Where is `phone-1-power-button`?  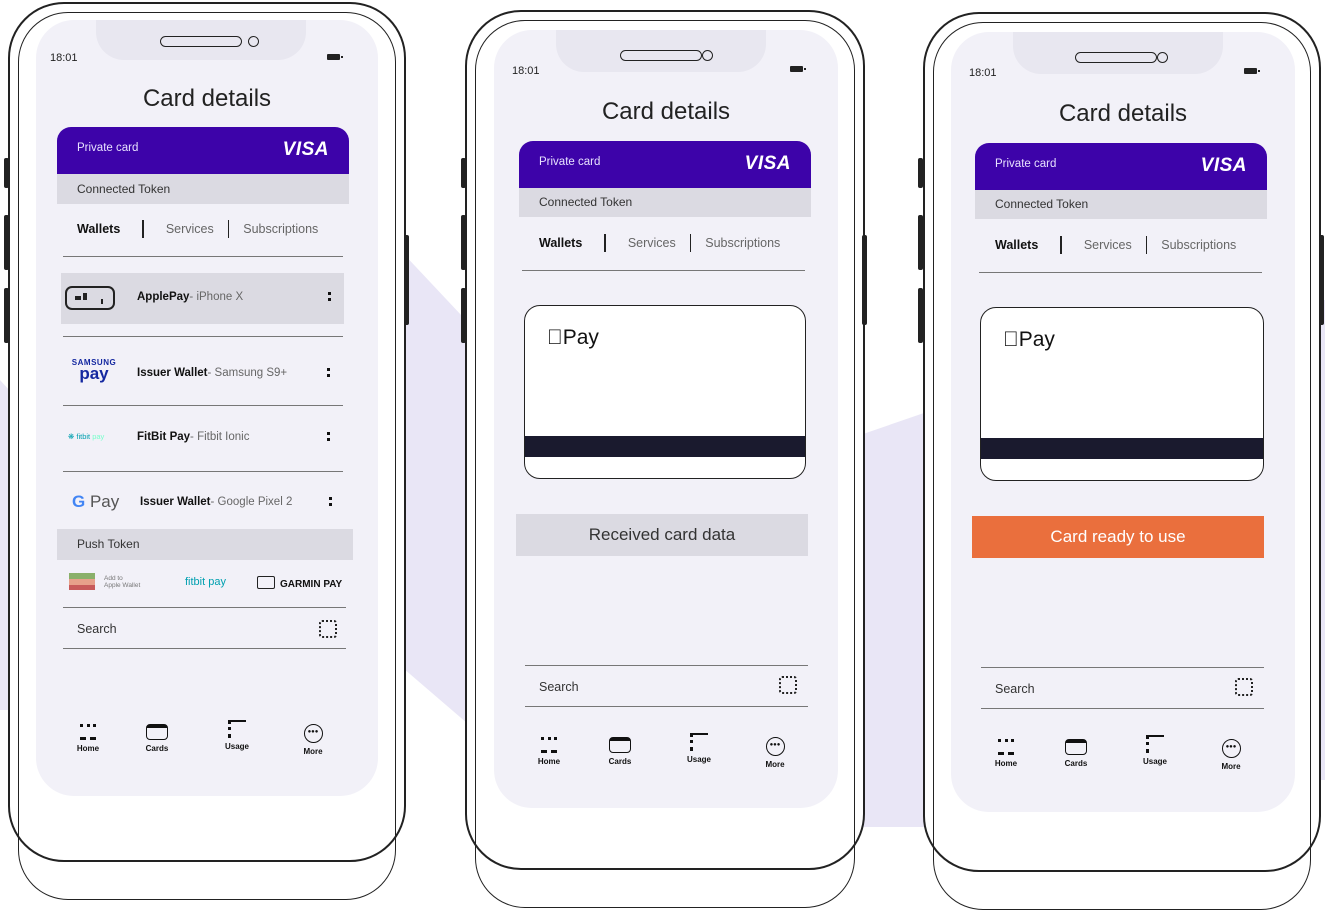 phone-1-power-button is located at coordinates (406, 280).